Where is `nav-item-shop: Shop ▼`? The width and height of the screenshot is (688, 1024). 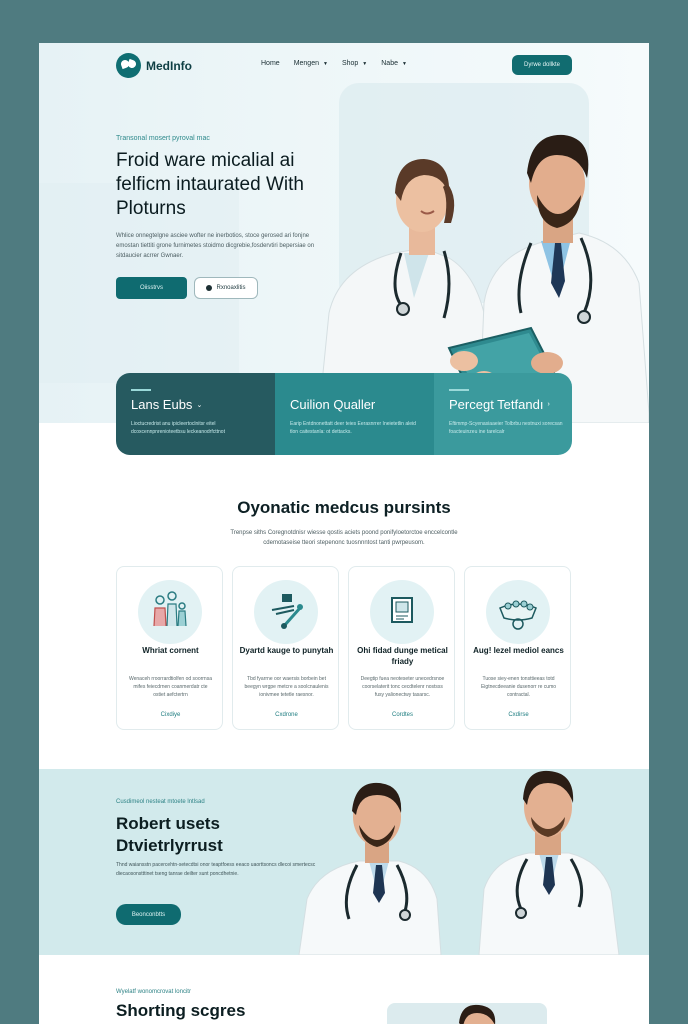
nav-item-shop: Shop ▼ is located at coordinates (354, 63).